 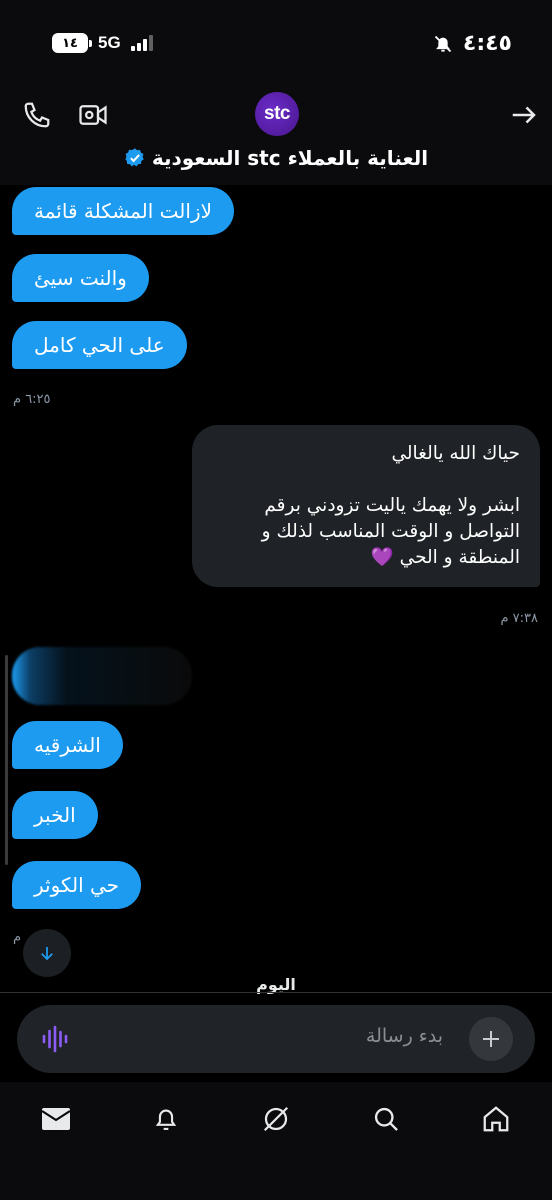 I want to click on status-time: ٤:٤٥, so click(x=487, y=43).